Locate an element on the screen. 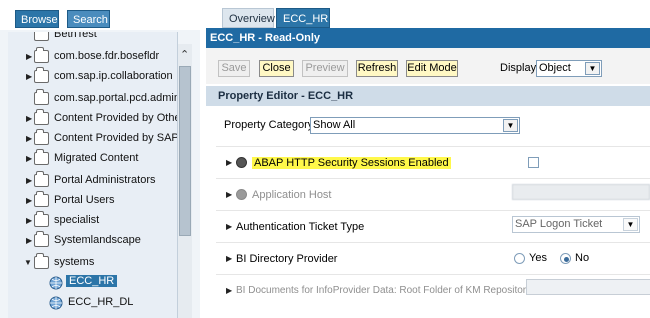 The image size is (650, 318). folder-open-icon is located at coordinates (41, 261).